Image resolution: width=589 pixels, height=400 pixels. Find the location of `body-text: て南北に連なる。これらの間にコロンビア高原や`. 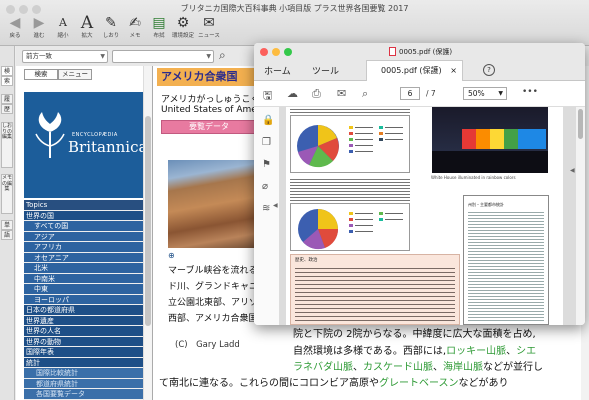

body-text: て南北に連なる。これらの間にコロンビア高原や is located at coordinates (269, 383).